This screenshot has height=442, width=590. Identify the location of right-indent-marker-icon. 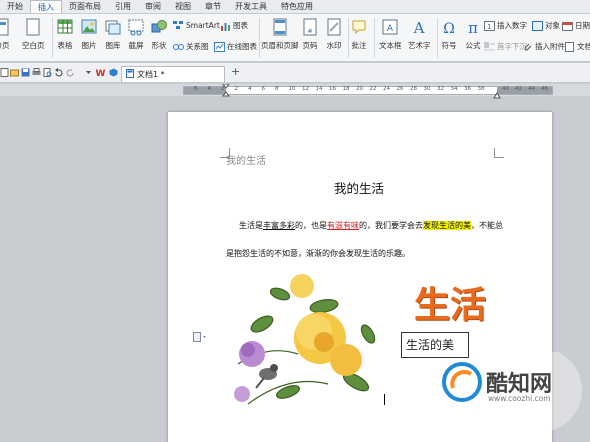
(497, 94).